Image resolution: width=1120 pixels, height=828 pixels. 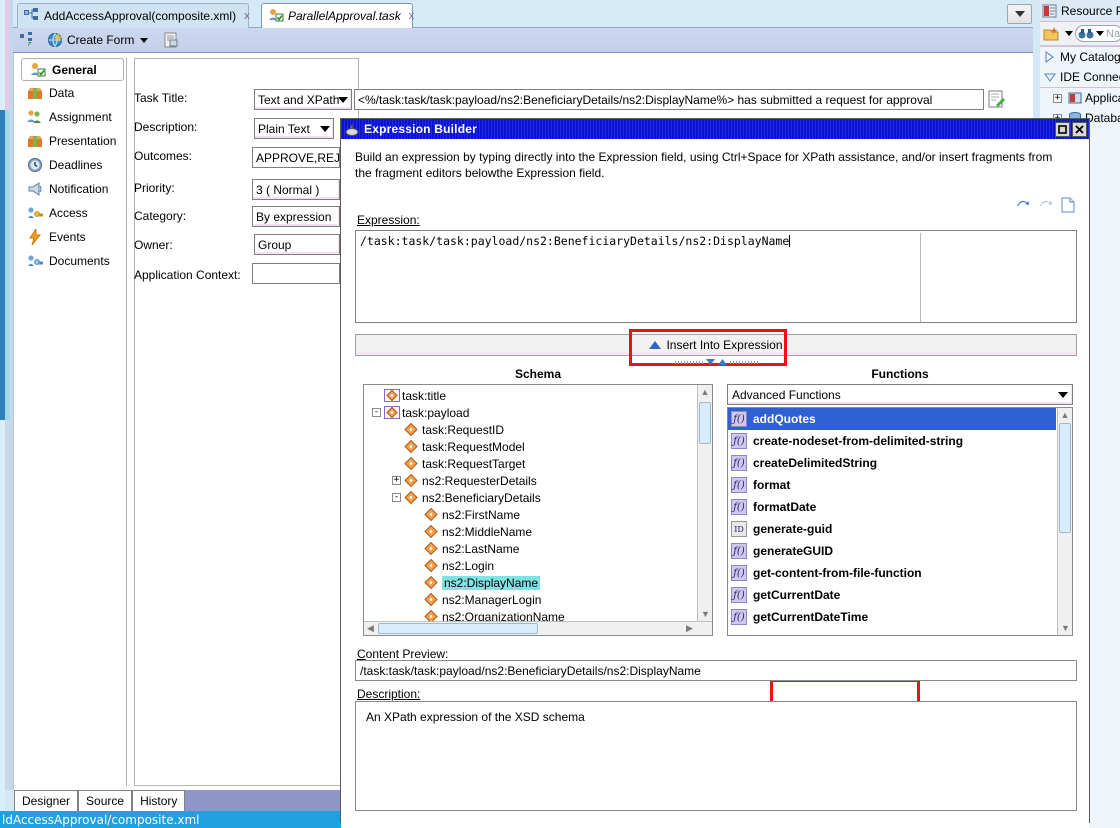 I want to click on tree-expand-icon: +, so click(x=396, y=480).